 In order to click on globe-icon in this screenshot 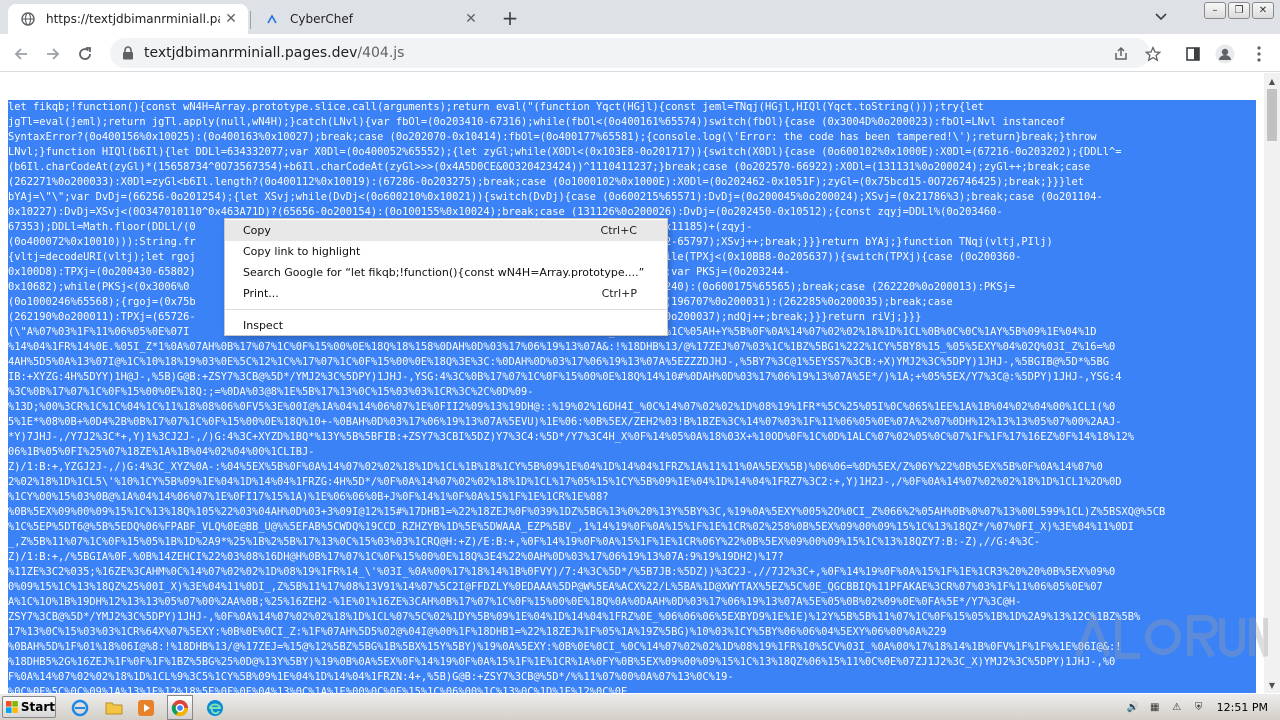, I will do `click(28, 19)`.